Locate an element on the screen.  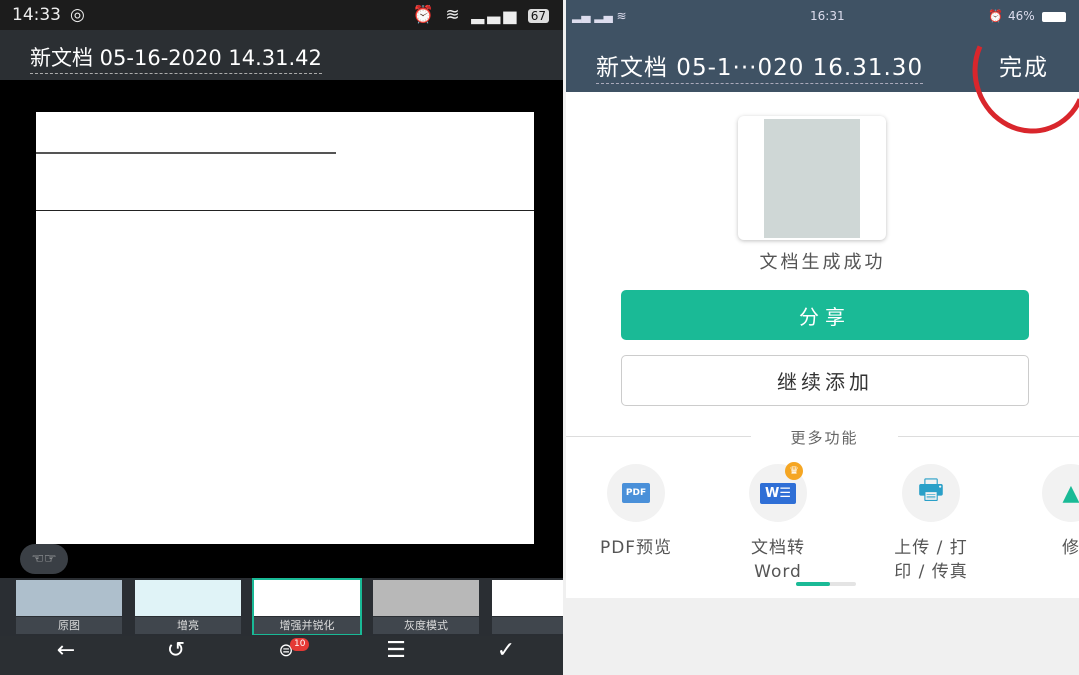
feature-label: 文档转 is located at coordinates (778, 548).